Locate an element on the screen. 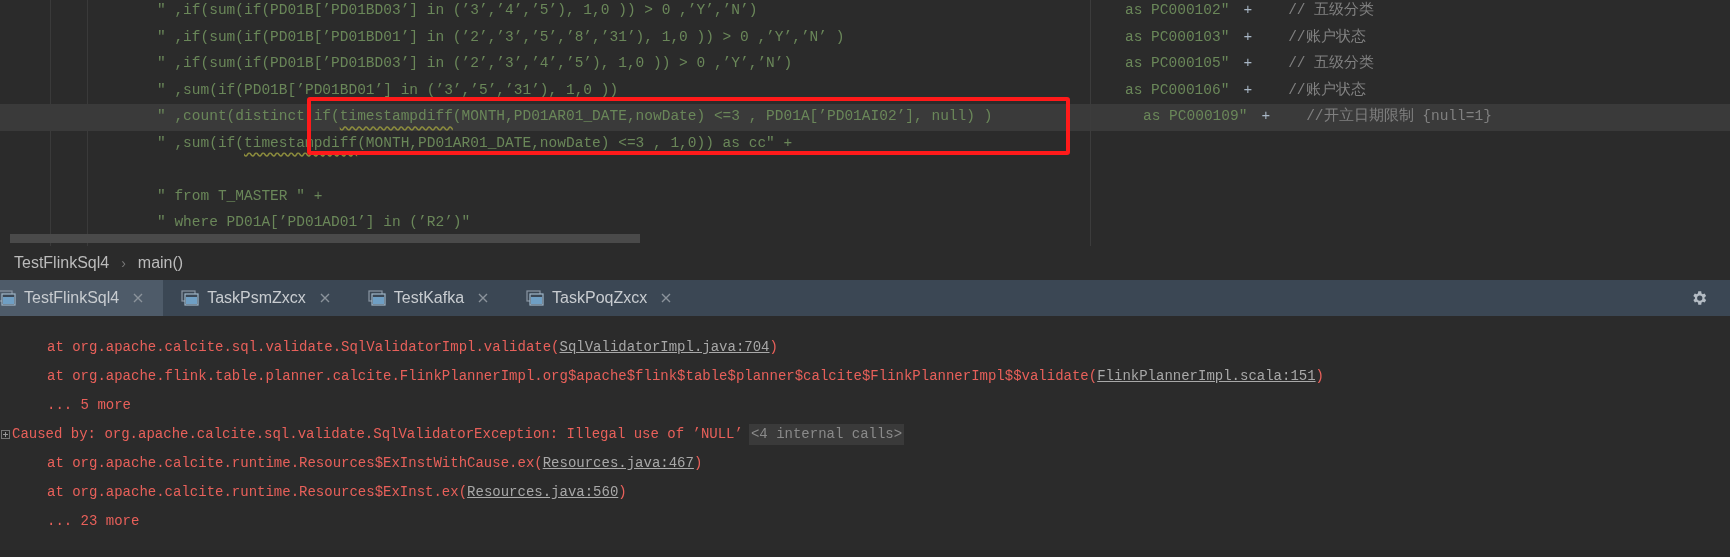  code-line: ″ ,if(sum(if(PD01B[’PD01BD03’] in (’3’,’4’,’5’), 1,0 )) > 0 ,’Y’,’N’) is located at coordinates (457, 11).